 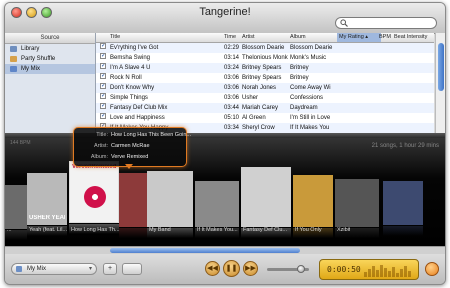 What do you see at coordinates (54, 269) in the screenshot?
I see `source-select: My Mix ▾` at bounding box center [54, 269].